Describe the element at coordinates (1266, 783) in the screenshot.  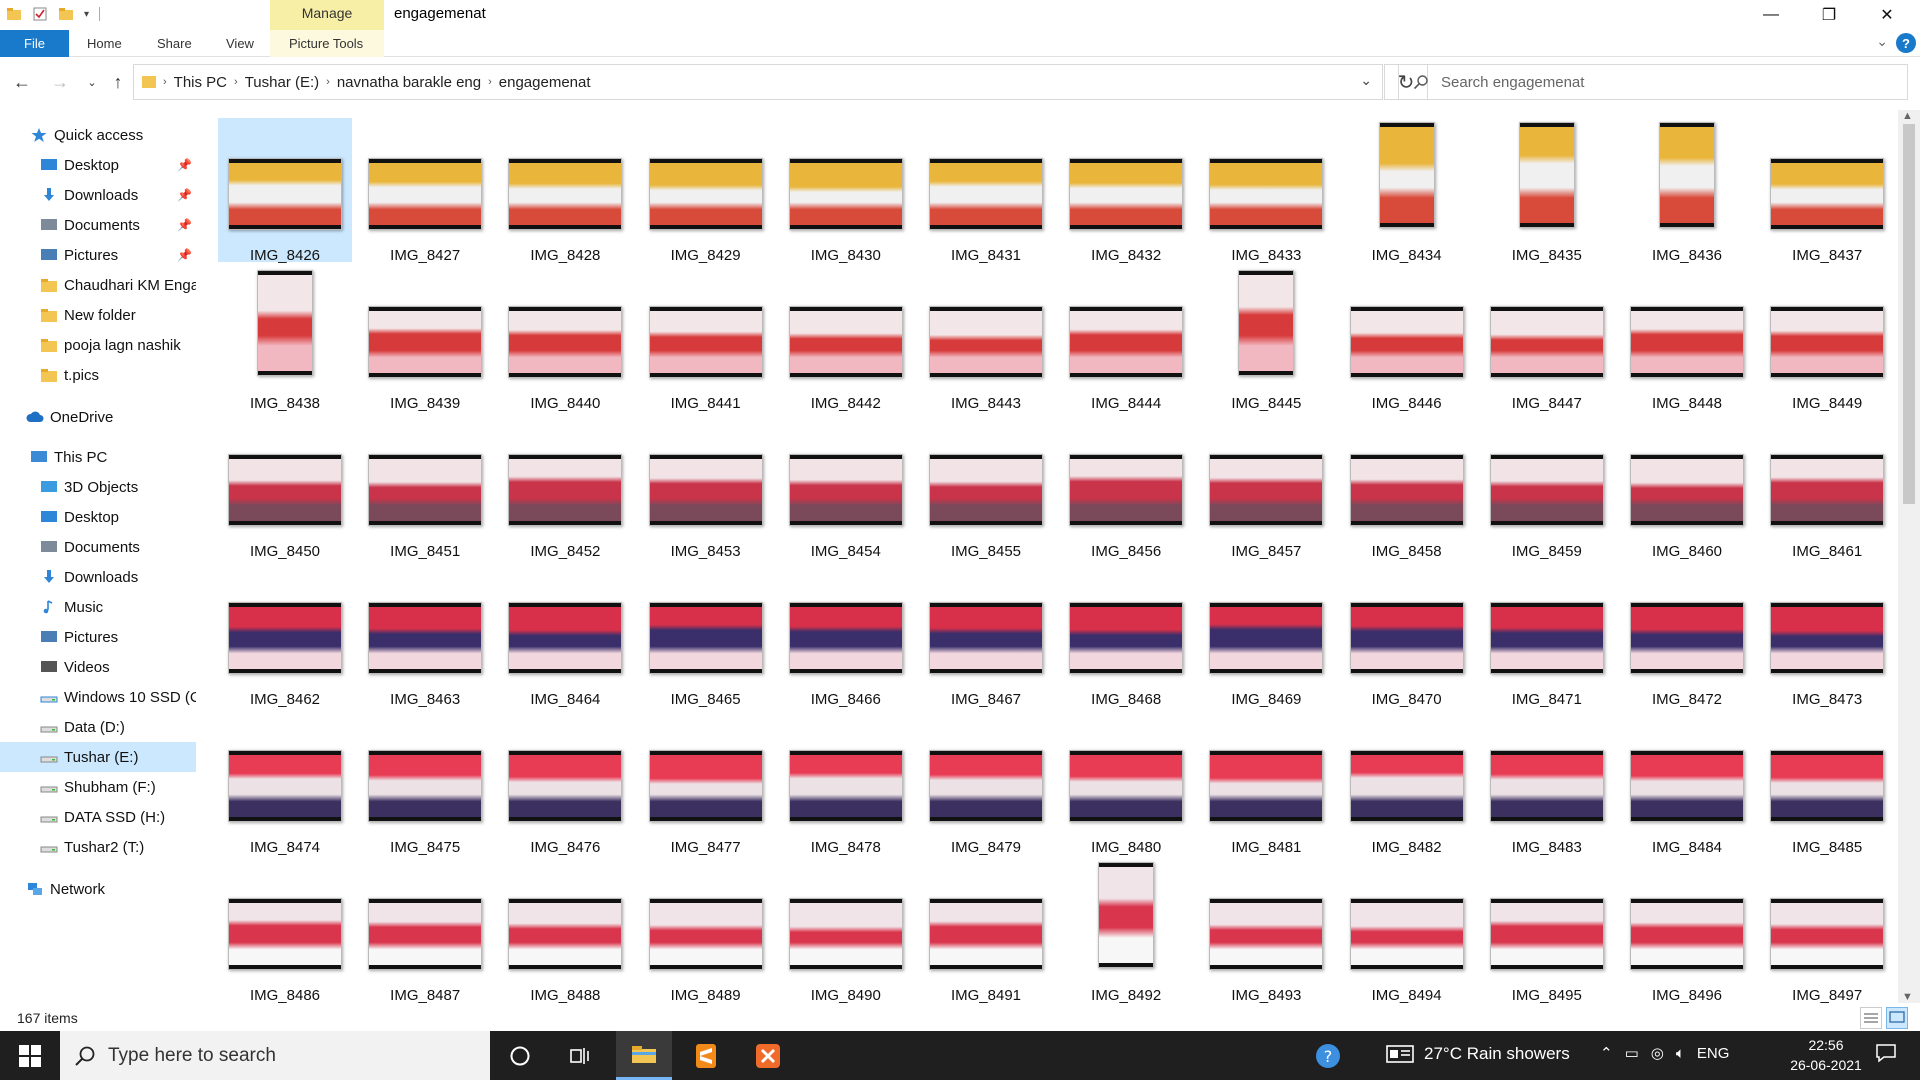
I see `file-tile: IMG_8481` at that location.